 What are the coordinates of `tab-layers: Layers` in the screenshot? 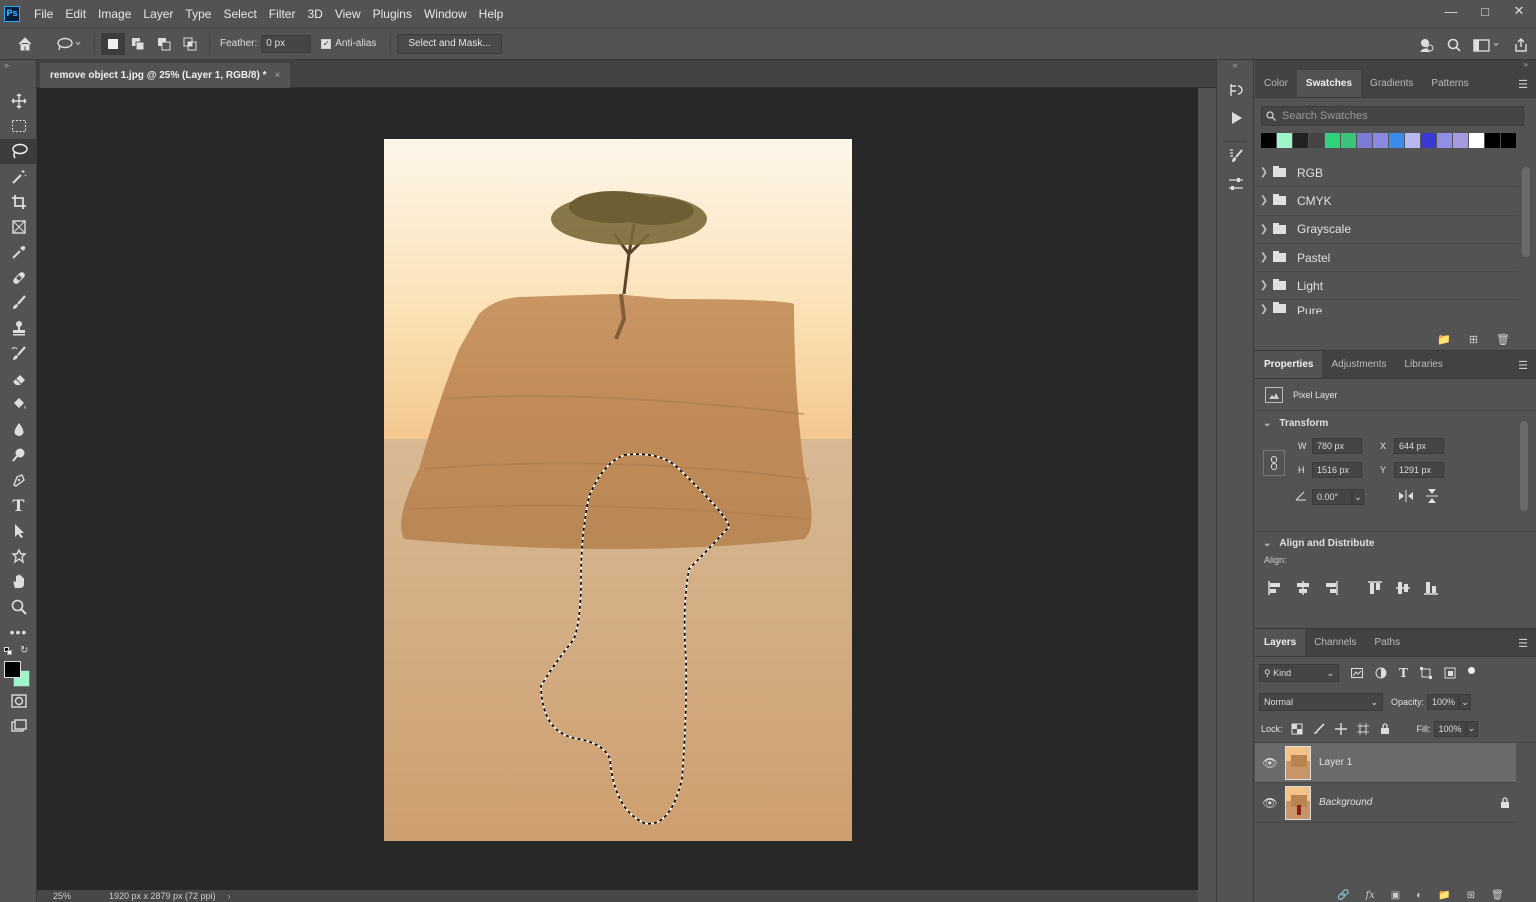 It's located at (1280, 642).